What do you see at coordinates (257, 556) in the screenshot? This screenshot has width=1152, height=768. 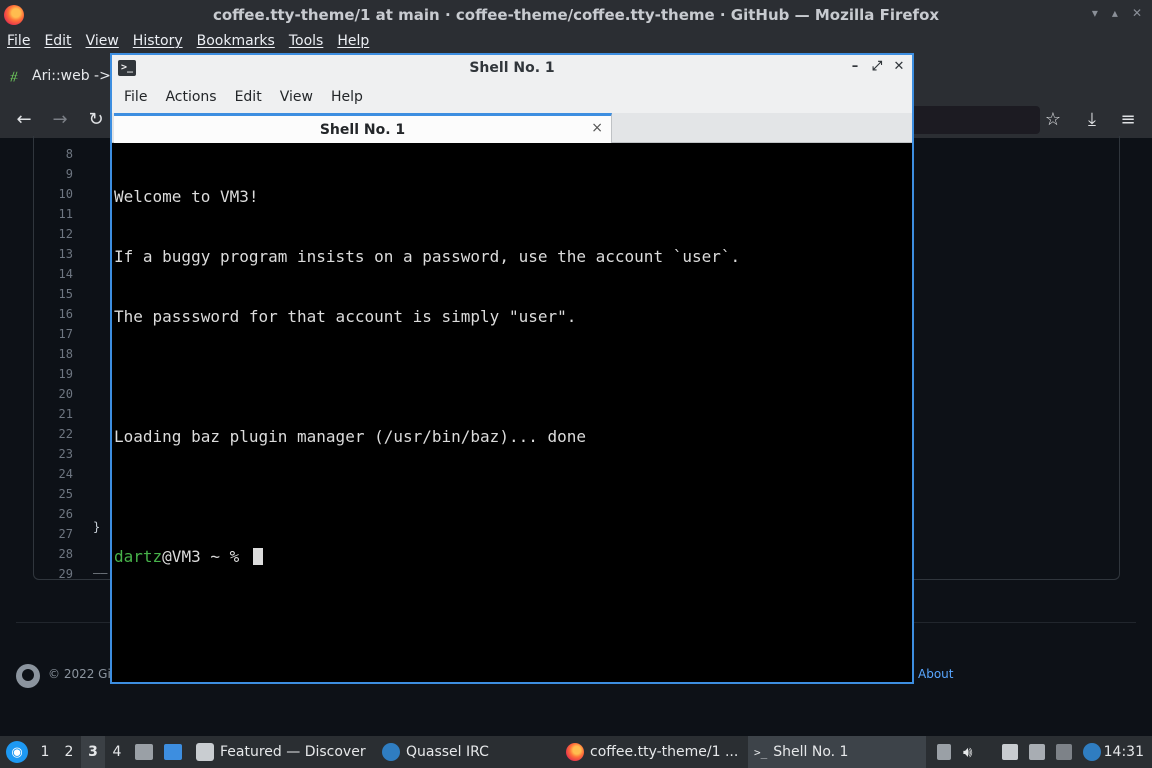 I see `terminal-cursor` at bounding box center [257, 556].